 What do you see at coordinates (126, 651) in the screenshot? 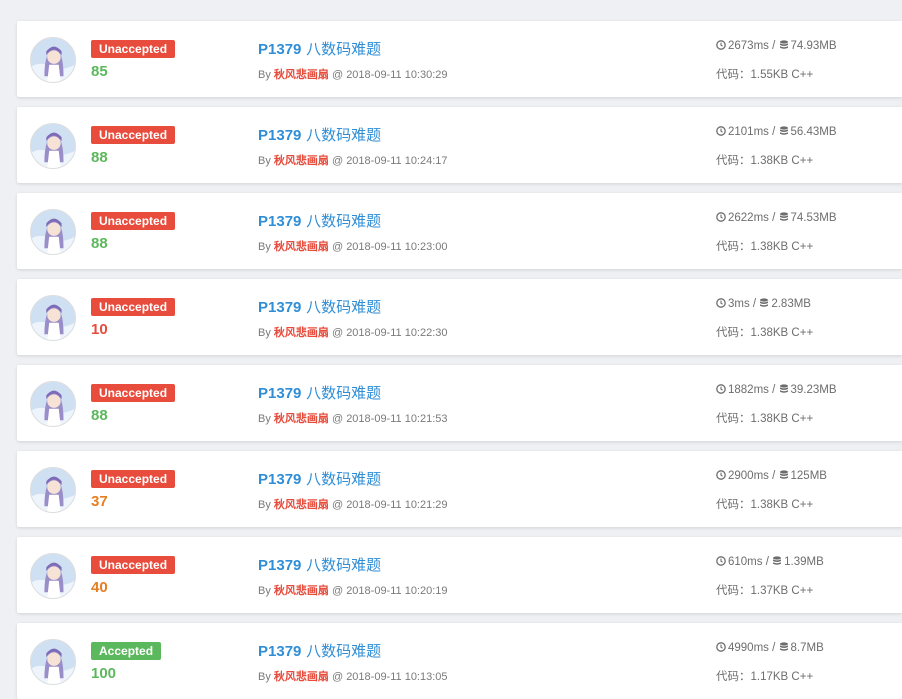
I see `status-badge: Accepted` at bounding box center [126, 651].